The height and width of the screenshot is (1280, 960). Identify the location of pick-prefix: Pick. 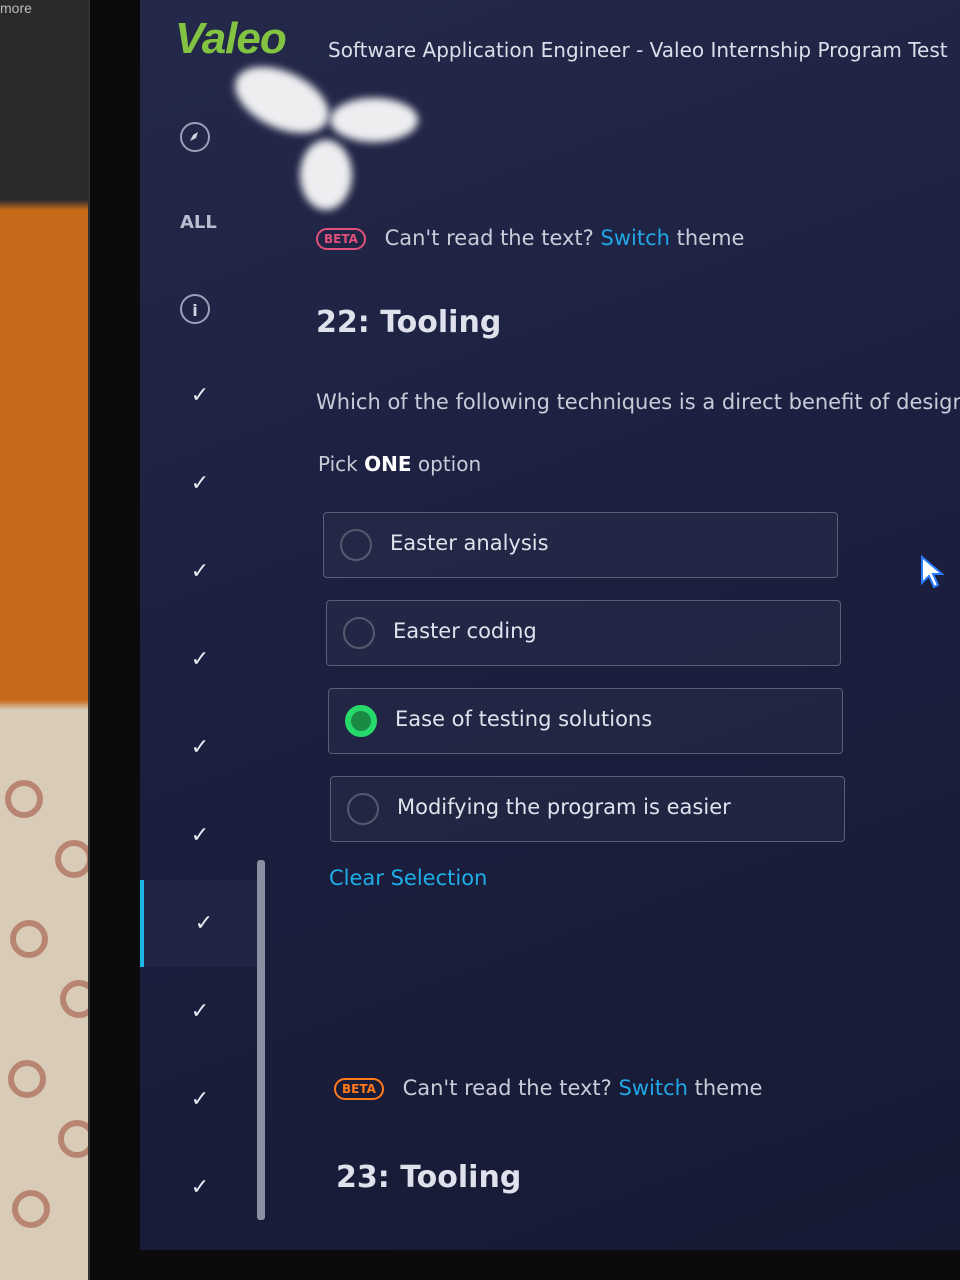
(338, 464).